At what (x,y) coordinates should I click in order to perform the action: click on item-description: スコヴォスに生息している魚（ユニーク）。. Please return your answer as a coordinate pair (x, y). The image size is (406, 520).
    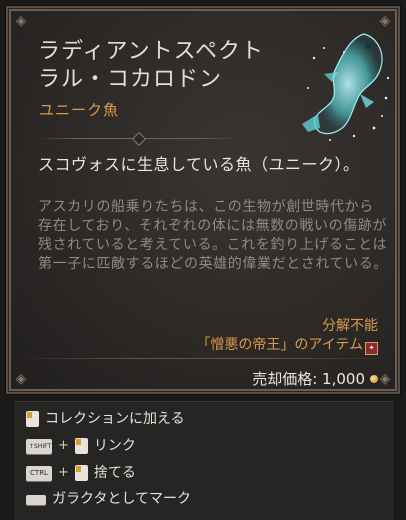
    Looking at the image, I should click on (199, 164).